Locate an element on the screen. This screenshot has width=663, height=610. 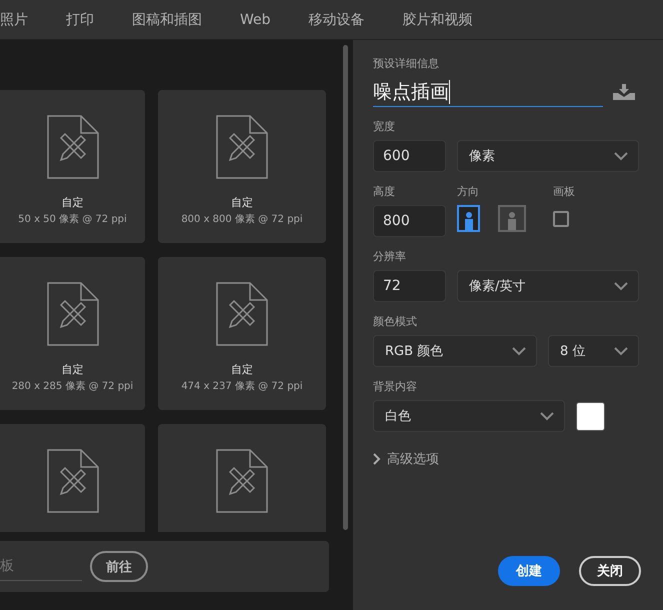
resolution-unit-select: 像素/英寸 is located at coordinates (548, 286).